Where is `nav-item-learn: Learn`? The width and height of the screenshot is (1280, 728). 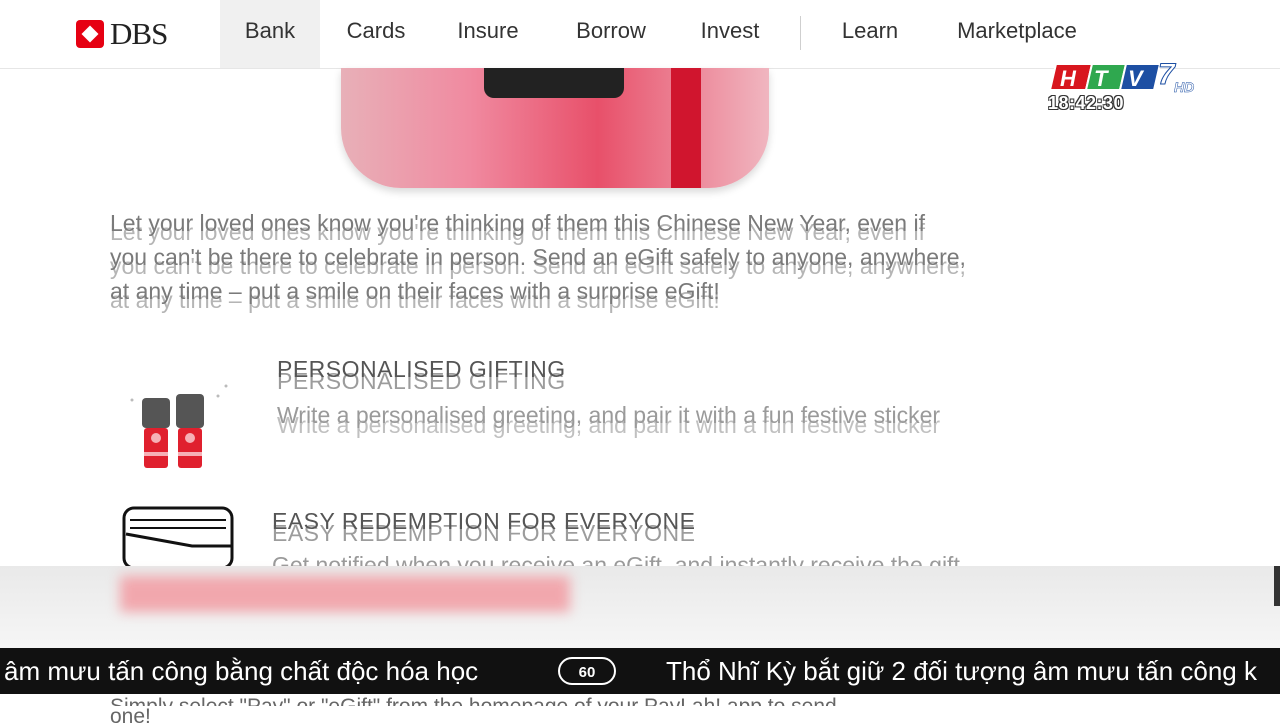
nav-item-learn: Learn is located at coordinates (870, 34).